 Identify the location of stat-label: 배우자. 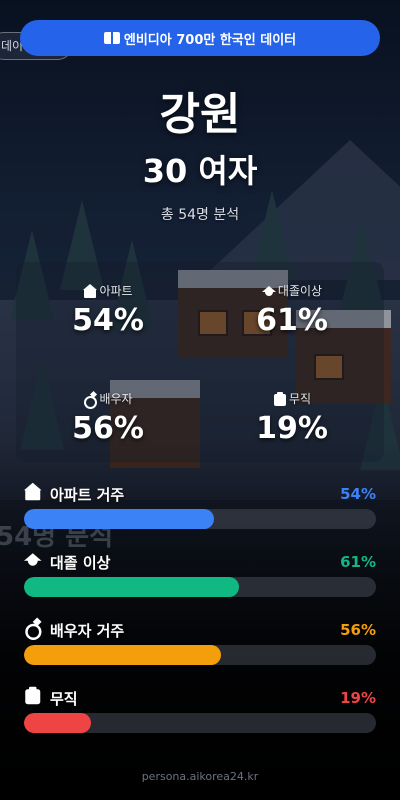
(116, 399).